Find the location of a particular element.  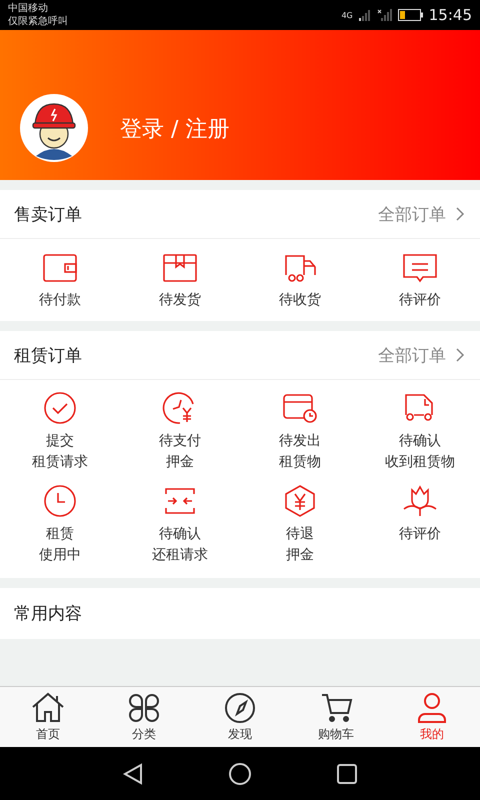

order-status-item: 待发货 is located at coordinates (180, 281).